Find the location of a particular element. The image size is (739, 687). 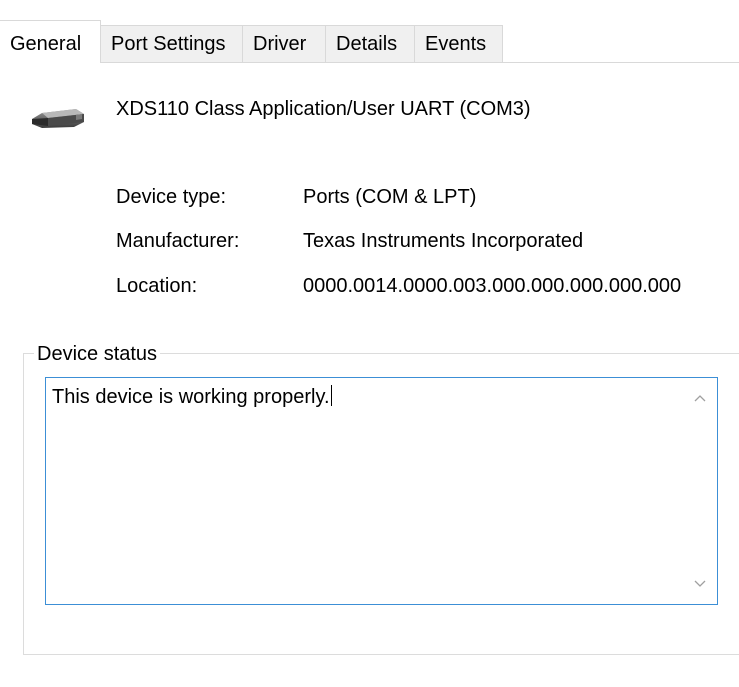

scroll-up-button is located at coordinates (700, 398).